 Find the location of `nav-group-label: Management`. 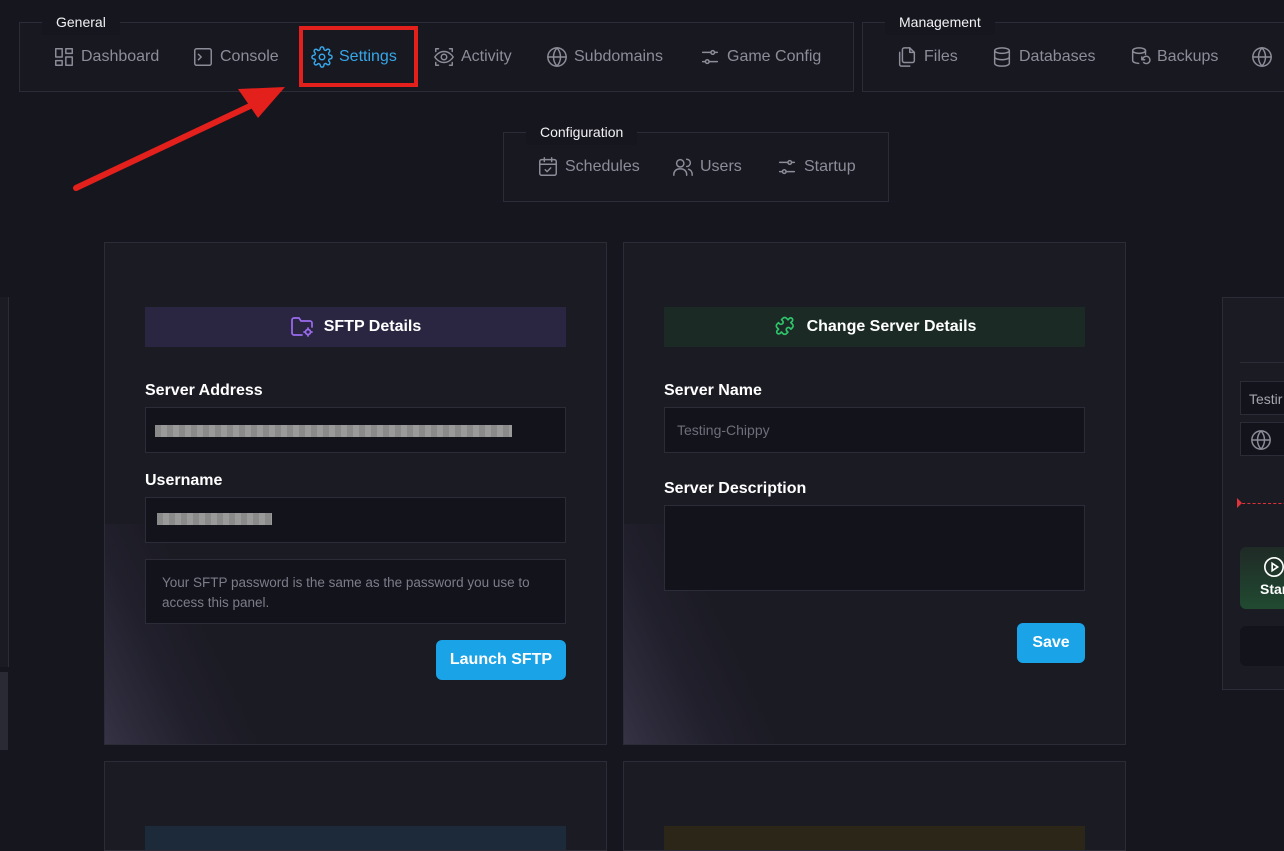

nav-group-label: Management is located at coordinates (940, 22).